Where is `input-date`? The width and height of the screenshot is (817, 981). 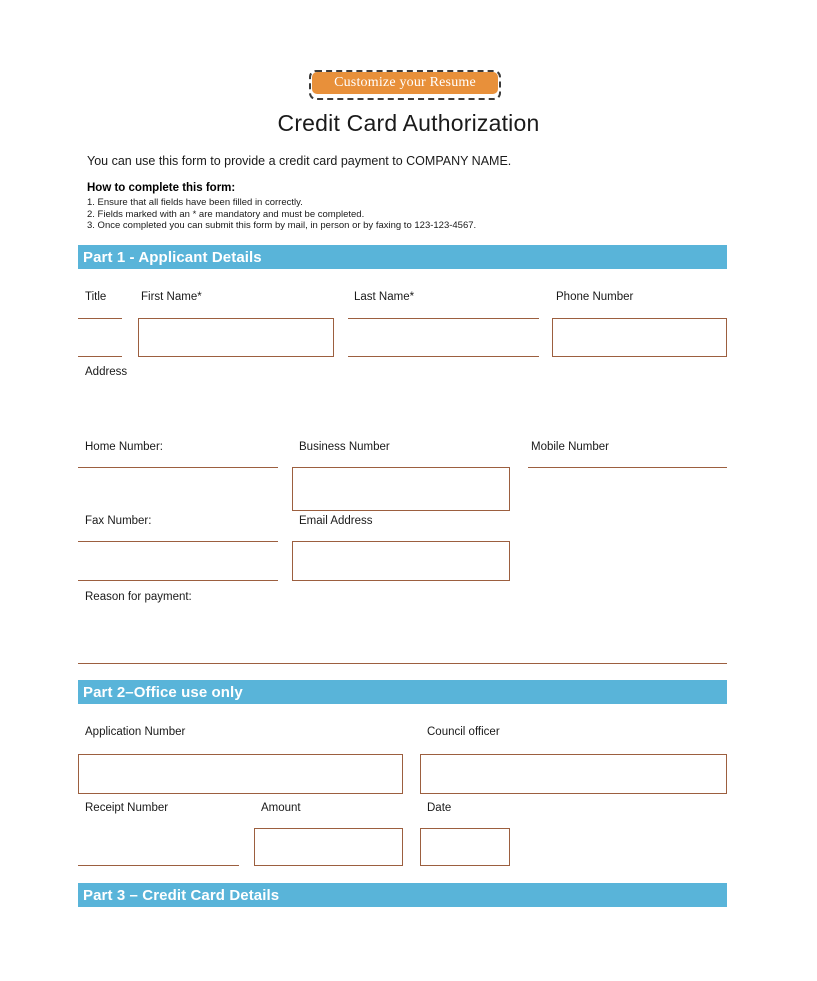
input-date is located at coordinates (465, 847).